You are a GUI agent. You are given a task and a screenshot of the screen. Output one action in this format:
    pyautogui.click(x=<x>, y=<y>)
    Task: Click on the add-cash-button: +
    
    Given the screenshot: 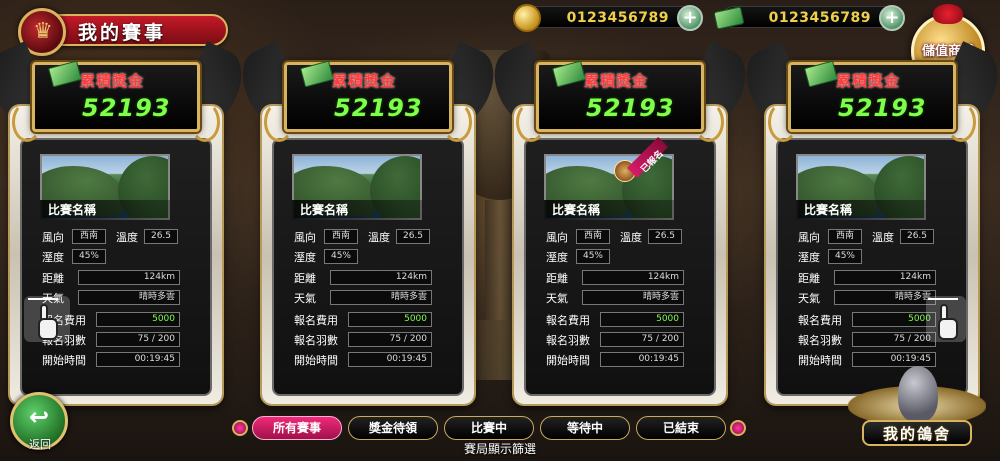 What is the action you would take?
    pyautogui.click(x=892, y=18)
    